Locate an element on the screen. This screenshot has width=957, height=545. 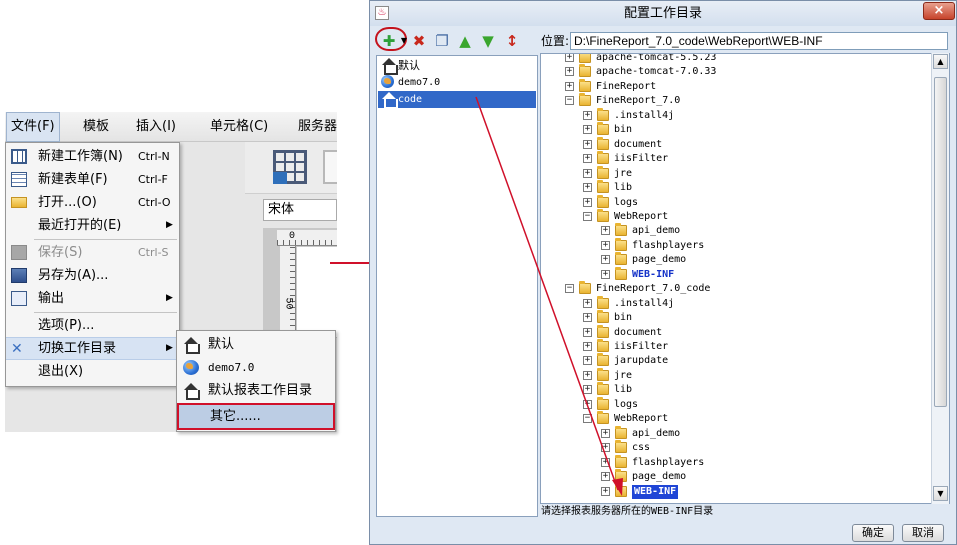
menu-template: 模板 is located at coordinates (96, 127).